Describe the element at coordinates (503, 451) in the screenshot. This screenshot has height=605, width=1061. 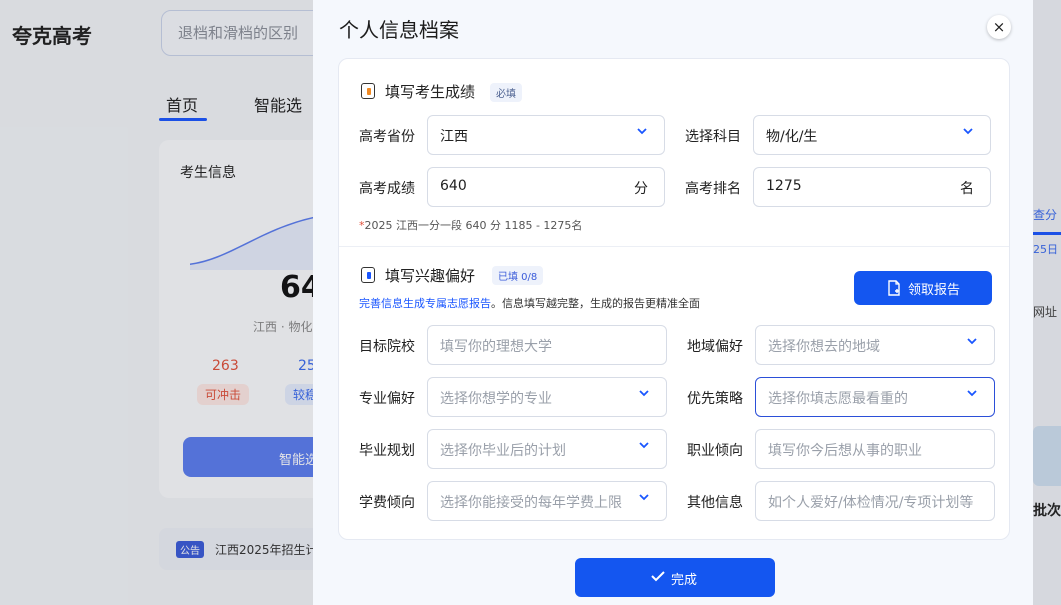
I see `graduation-plan-placeholder: 选择你毕业后的计划` at that location.